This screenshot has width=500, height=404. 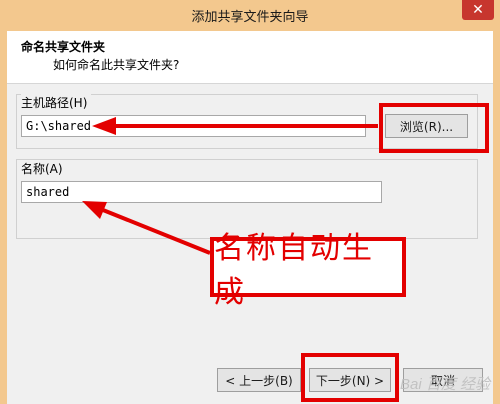 What do you see at coordinates (56, 102) in the screenshot?
I see `host-path-label: 主机路径(H)` at bounding box center [56, 102].